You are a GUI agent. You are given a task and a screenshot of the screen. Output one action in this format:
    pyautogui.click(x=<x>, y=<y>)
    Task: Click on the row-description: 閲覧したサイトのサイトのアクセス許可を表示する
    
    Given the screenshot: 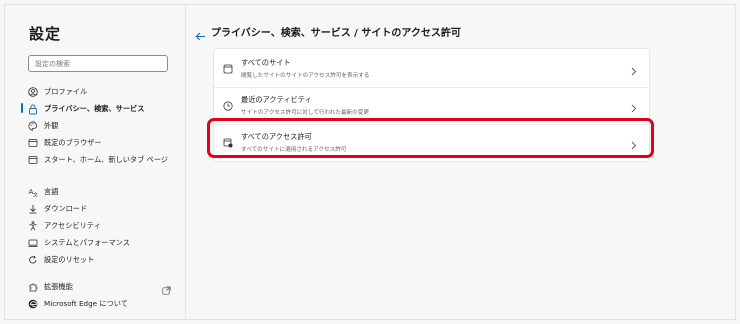 What is the action you would take?
    pyautogui.click(x=305, y=76)
    